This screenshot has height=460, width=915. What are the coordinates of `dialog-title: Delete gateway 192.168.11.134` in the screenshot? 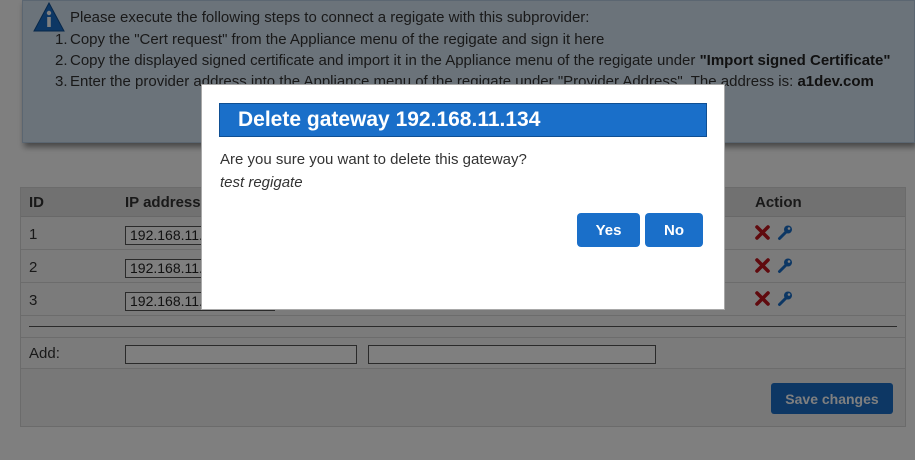 It's located at (463, 120).